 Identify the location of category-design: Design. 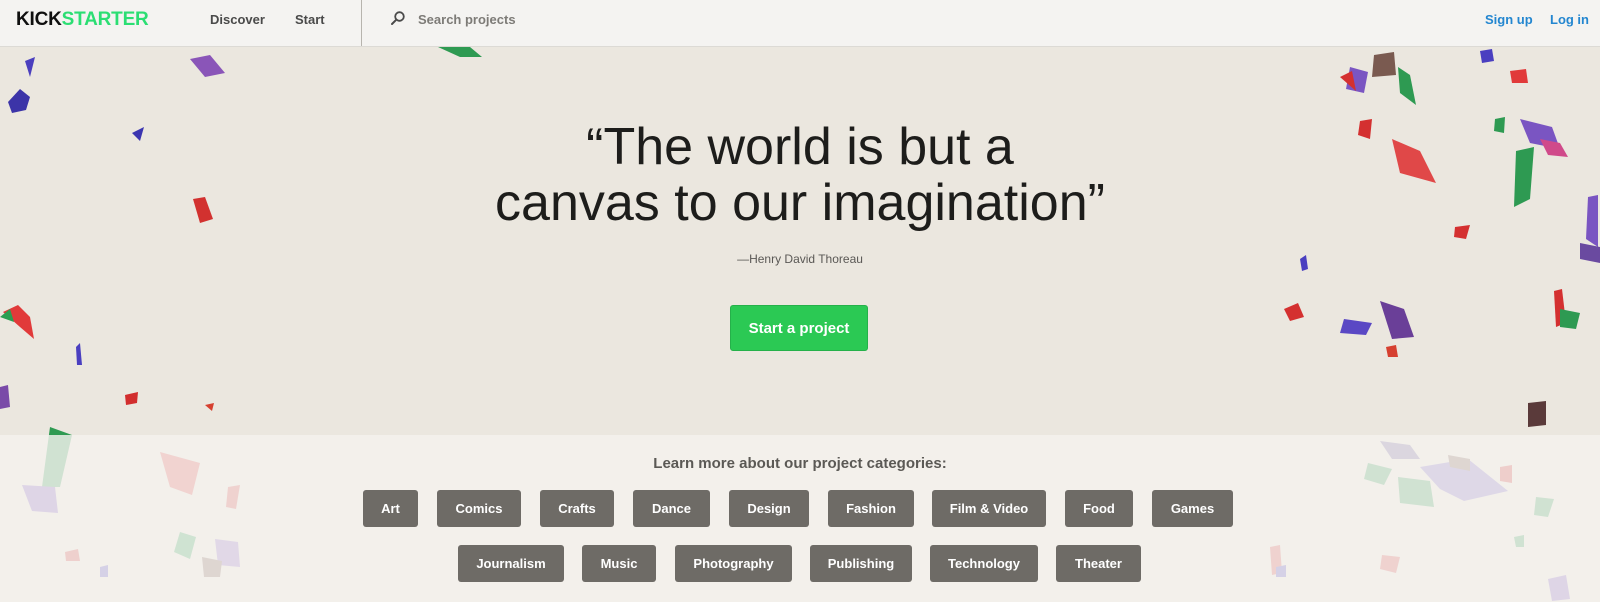
(769, 508).